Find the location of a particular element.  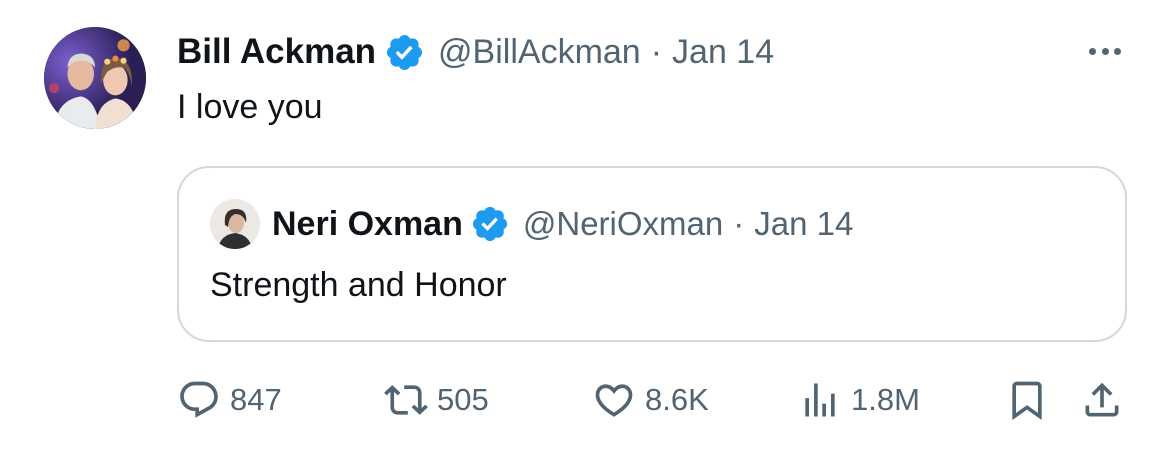

heart-icon is located at coordinates (614, 400).